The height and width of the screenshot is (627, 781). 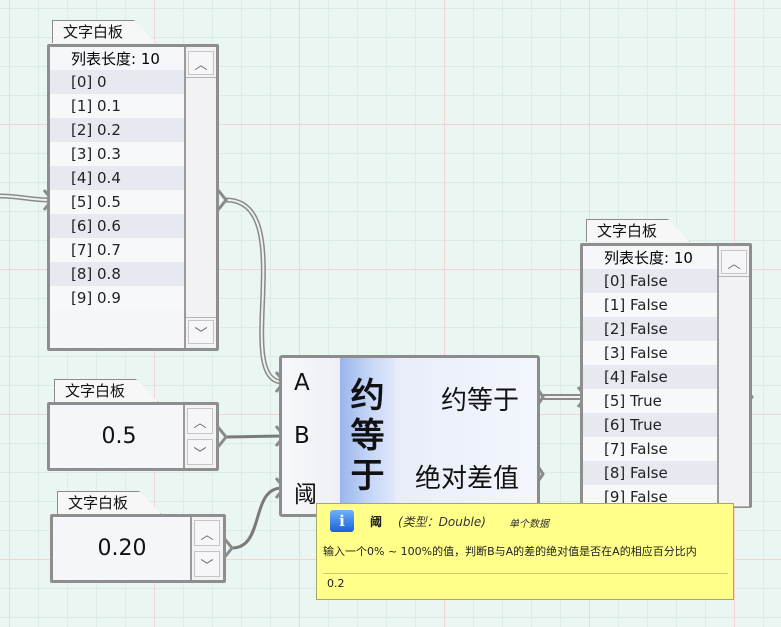 I want to click on list-item: [2] 0.2, so click(x=118, y=130).